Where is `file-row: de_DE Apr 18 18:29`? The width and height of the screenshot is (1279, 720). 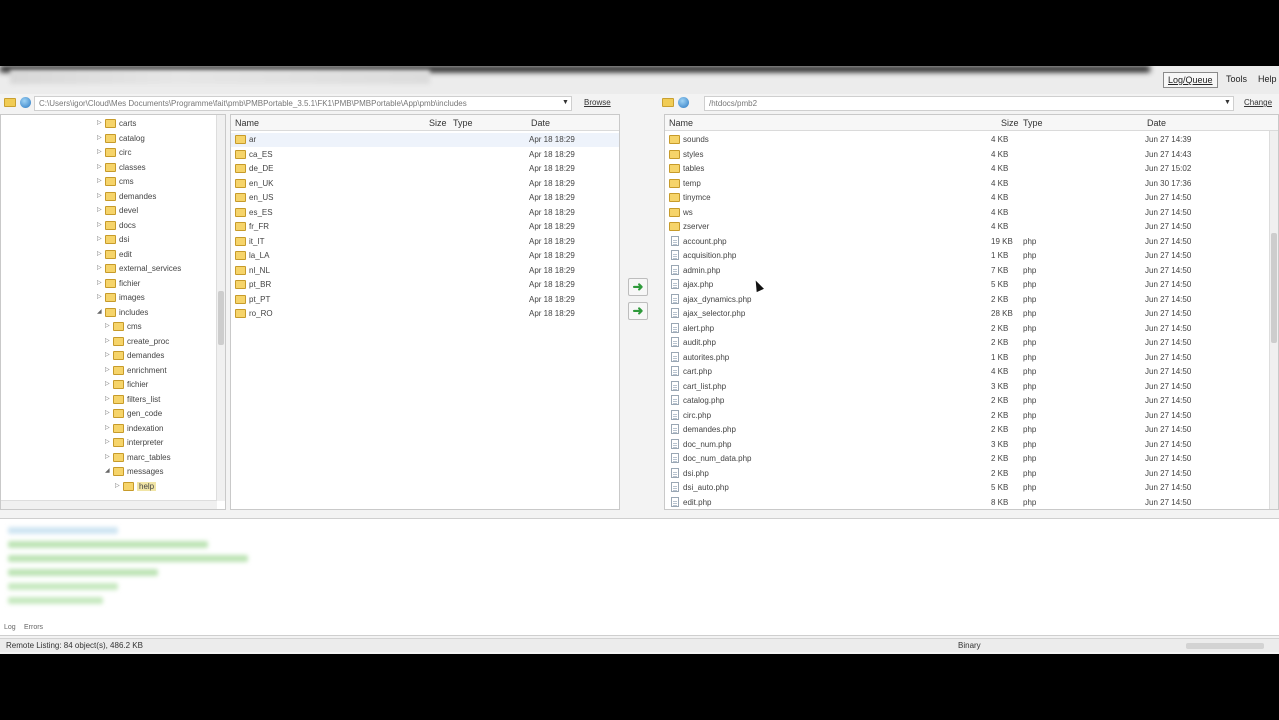 file-row: de_DE Apr 18 18:29 is located at coordinates (425, 169).